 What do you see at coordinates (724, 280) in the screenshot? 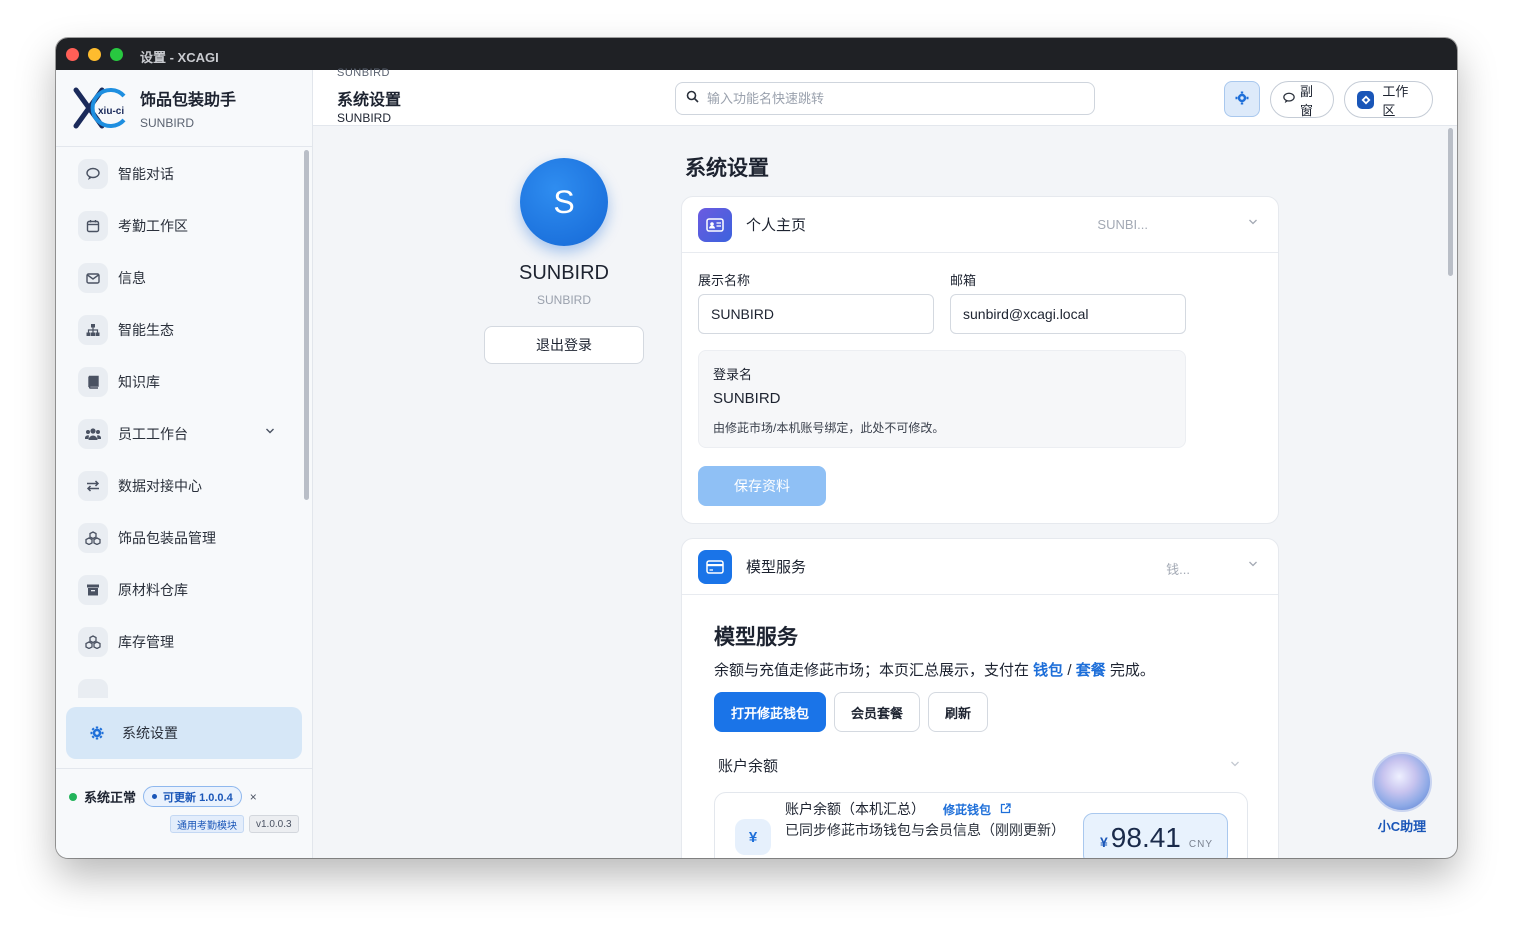
I see `display-name-label: 展示名称` at bounding box center [724, 280].